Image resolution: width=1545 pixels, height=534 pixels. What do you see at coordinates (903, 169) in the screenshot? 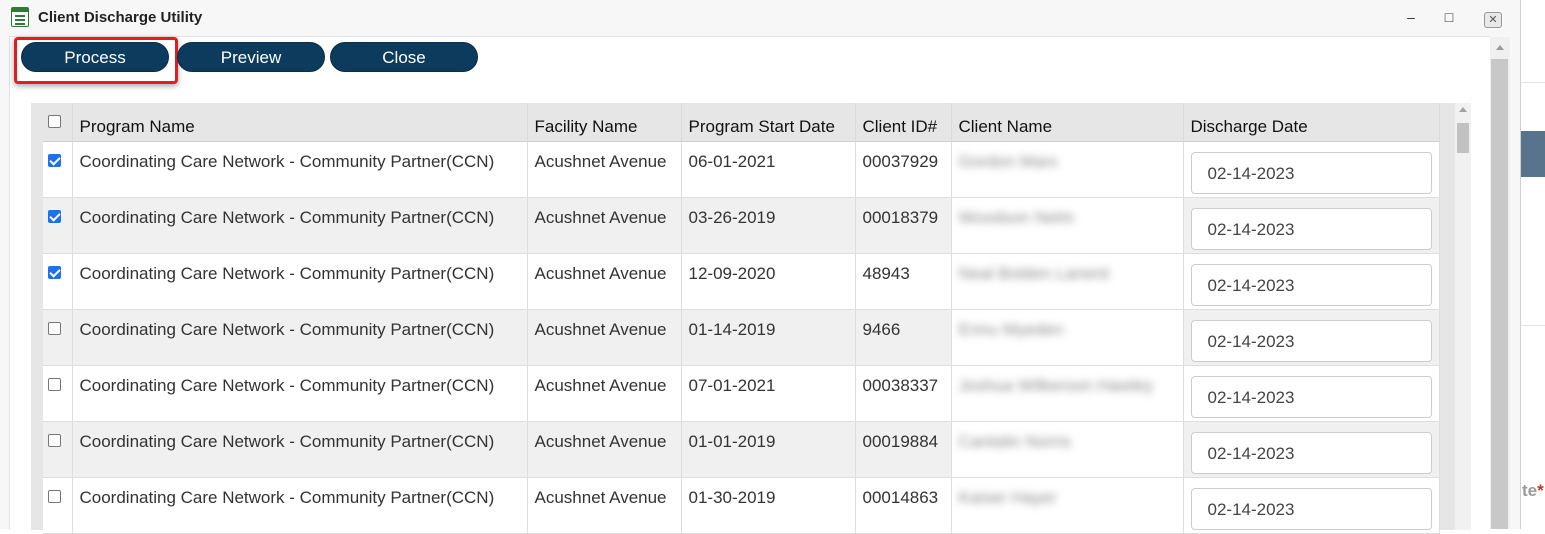
I see `client-id-cell: 00037929` at bounding box center [903, 169].